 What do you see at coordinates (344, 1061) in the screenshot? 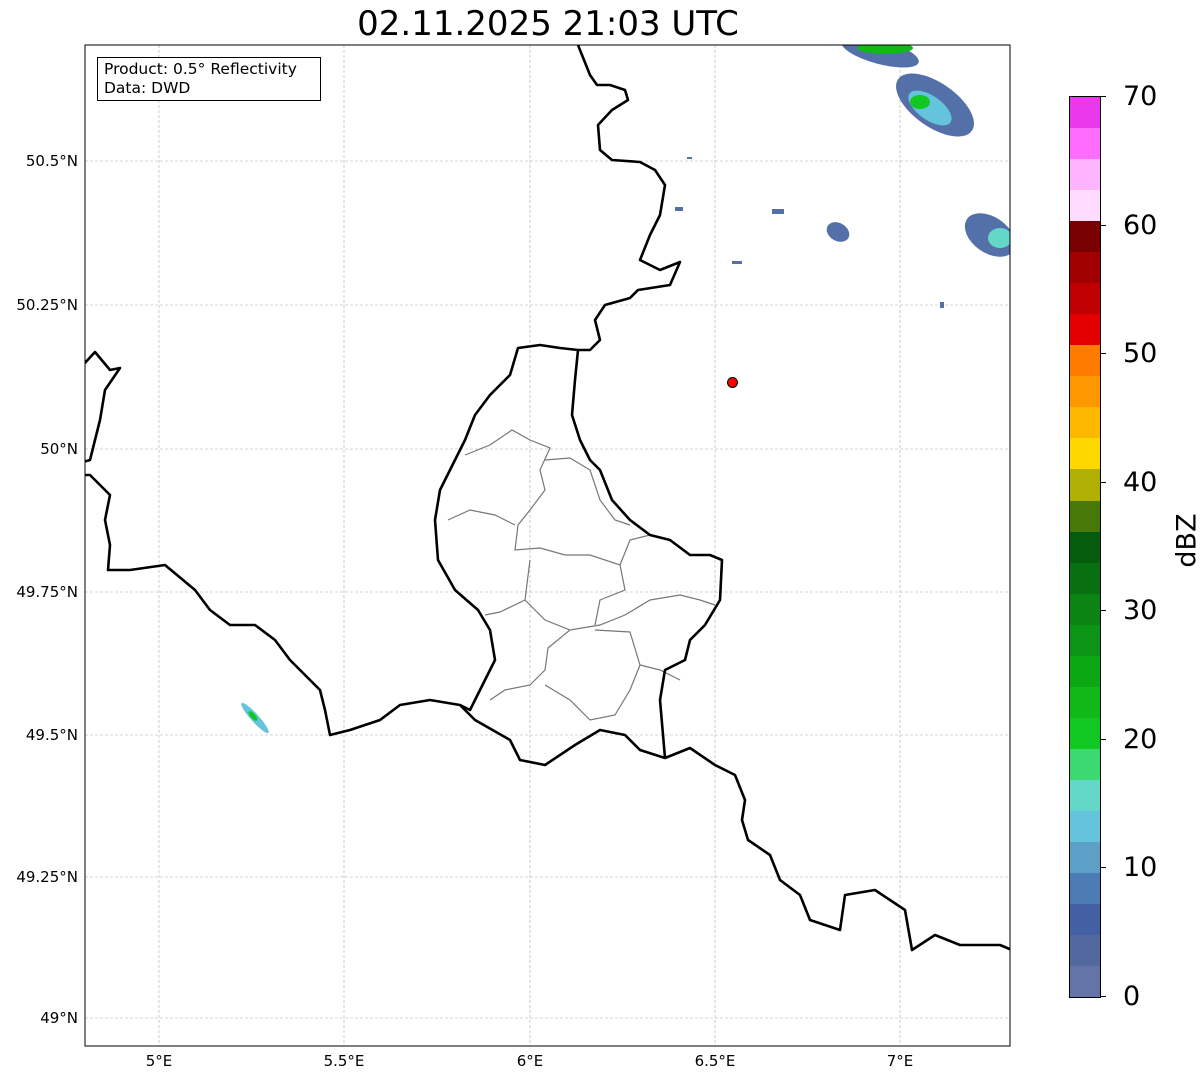
I see `lon-tick: 5.5°E` at bounding box center [344, 1061].